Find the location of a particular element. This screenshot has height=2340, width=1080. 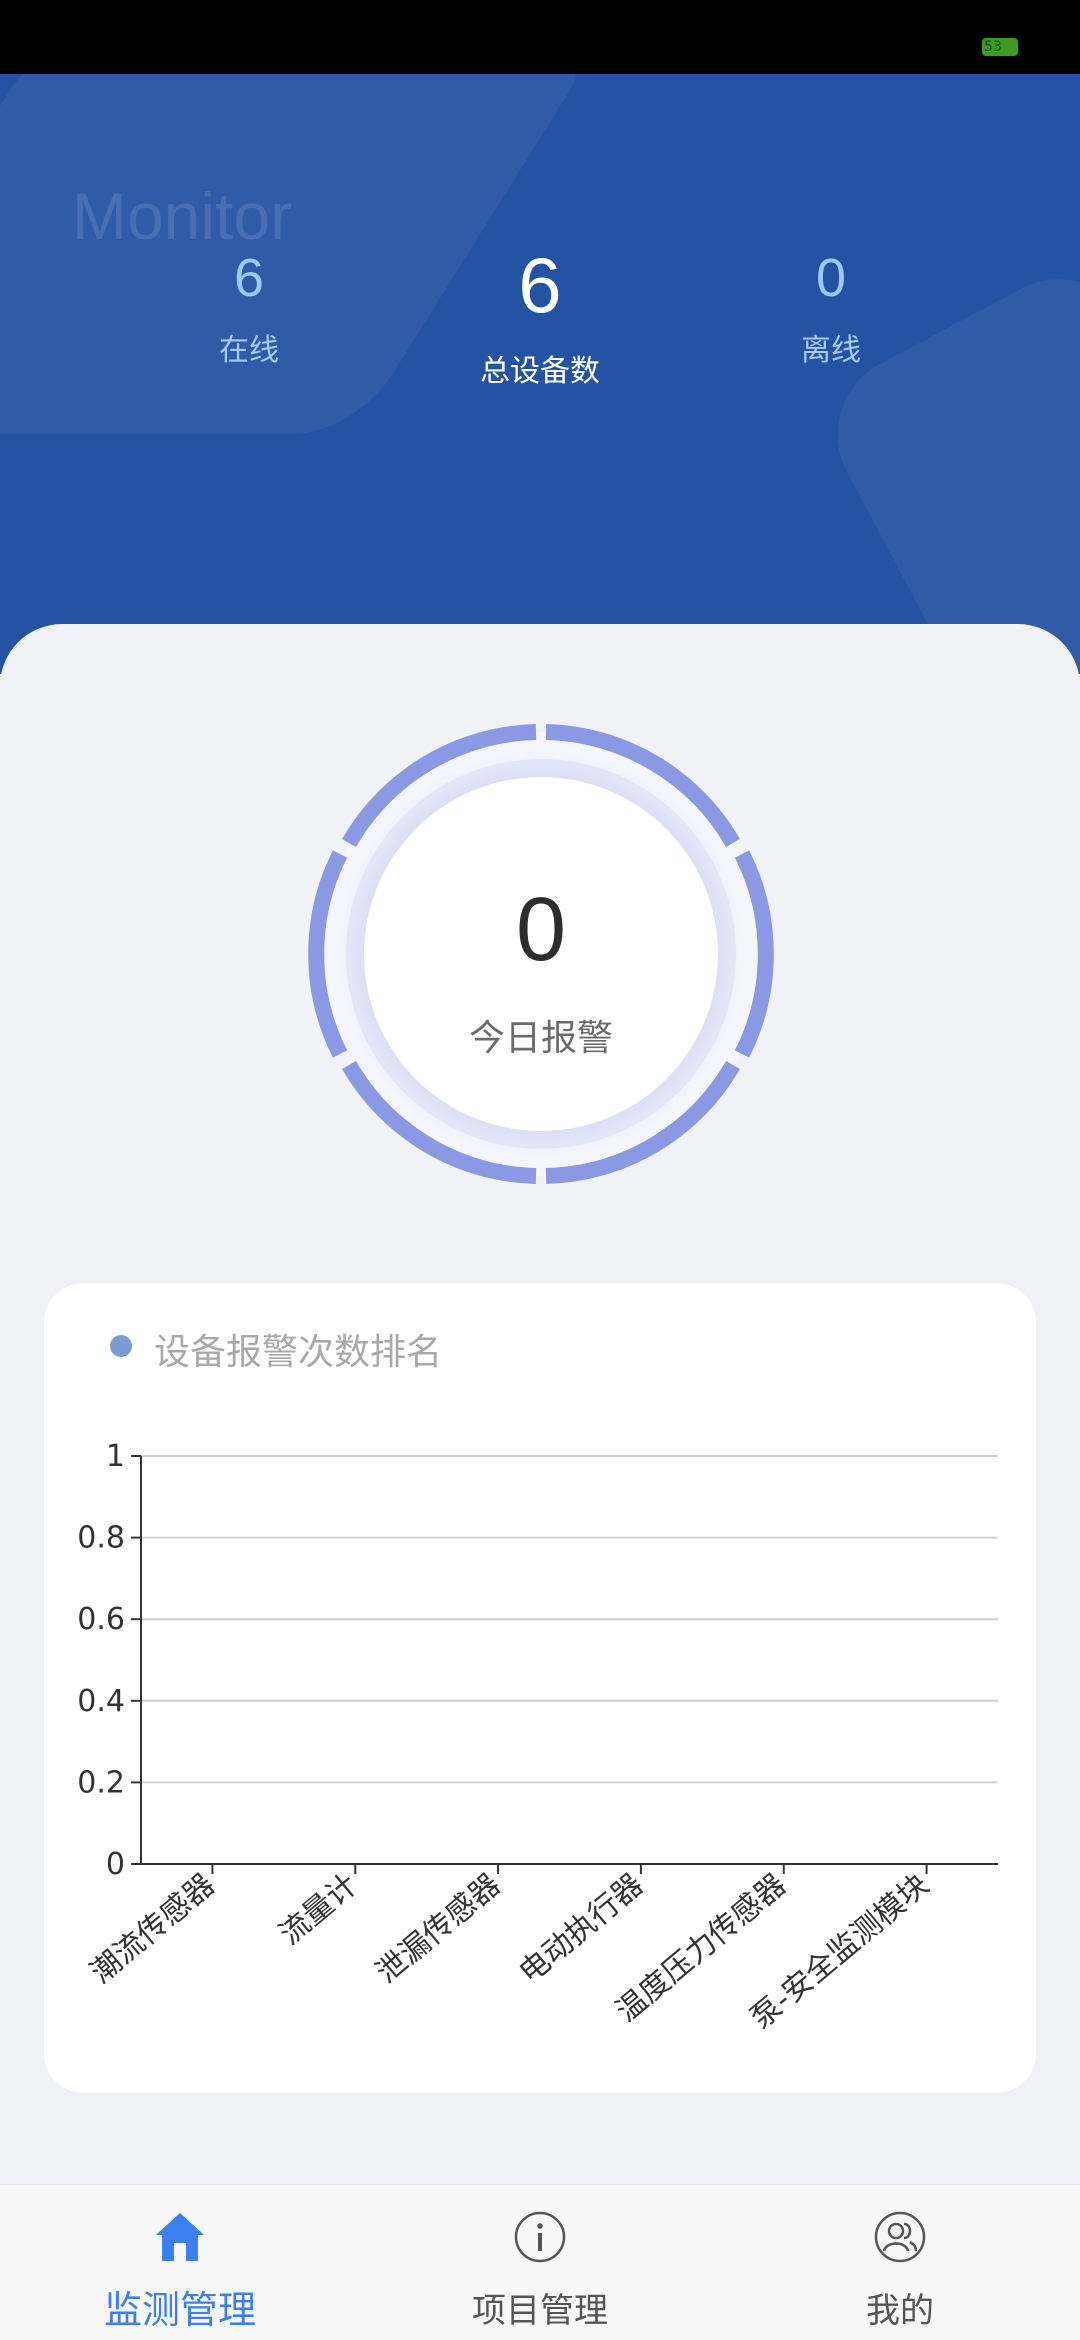

stat-offline-label: 离线 is located at coordinates (831, 350).